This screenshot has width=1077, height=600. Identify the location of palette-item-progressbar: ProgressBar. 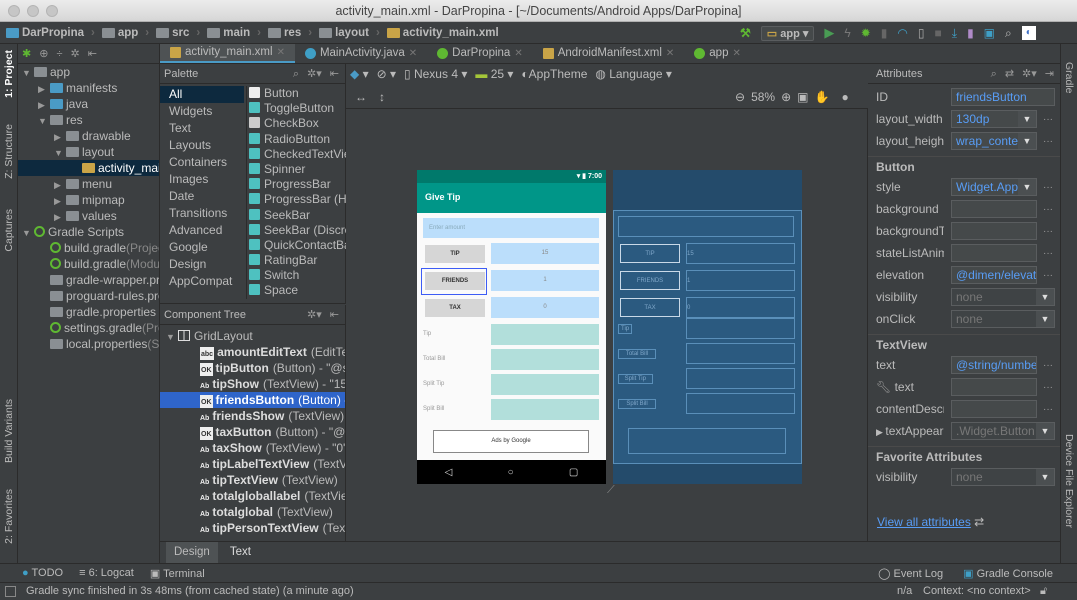
(296, 184).